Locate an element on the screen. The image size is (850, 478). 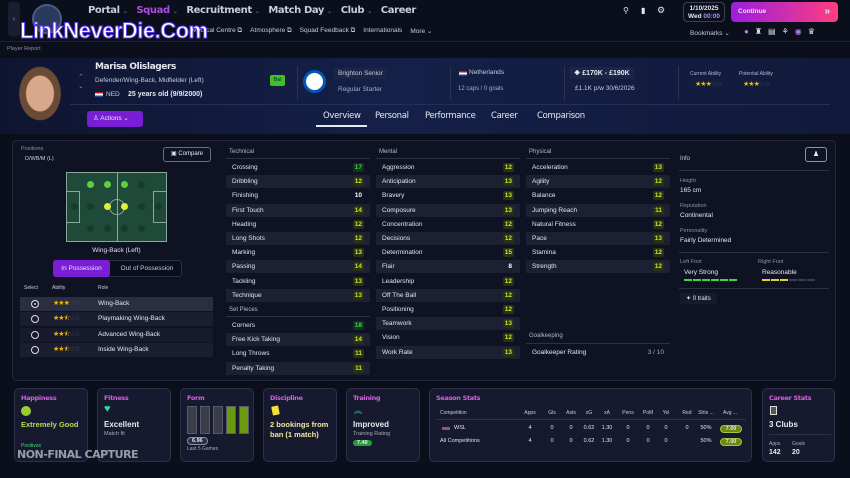
attribute-row: Leadership 12 is located at coordinates (448, 281).